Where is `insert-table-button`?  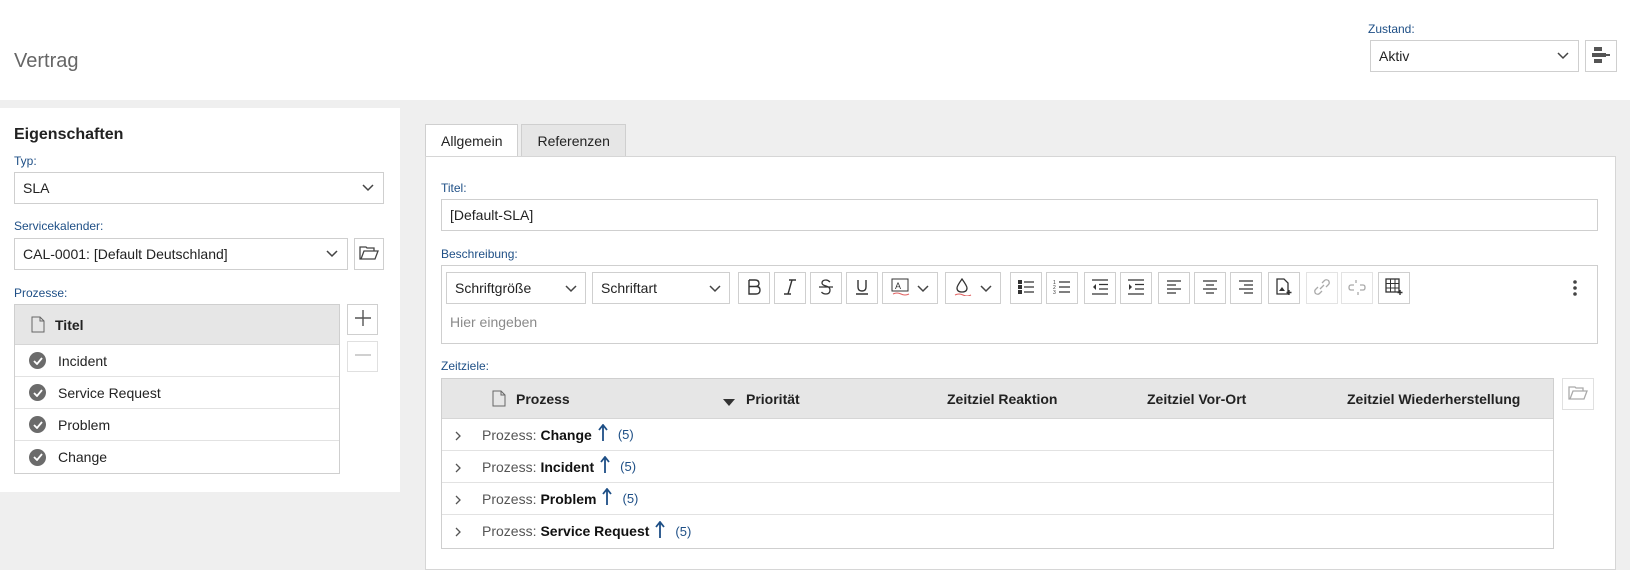
insert-table-button is located at coordinates (1394, 288).